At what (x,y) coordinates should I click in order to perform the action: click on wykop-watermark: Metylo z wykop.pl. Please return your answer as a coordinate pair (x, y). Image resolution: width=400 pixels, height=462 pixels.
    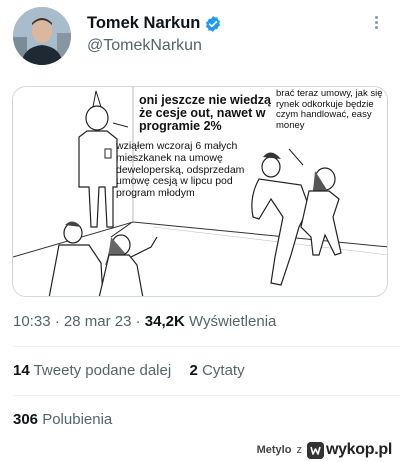
    Looking at the image, I should click on (324, 450).